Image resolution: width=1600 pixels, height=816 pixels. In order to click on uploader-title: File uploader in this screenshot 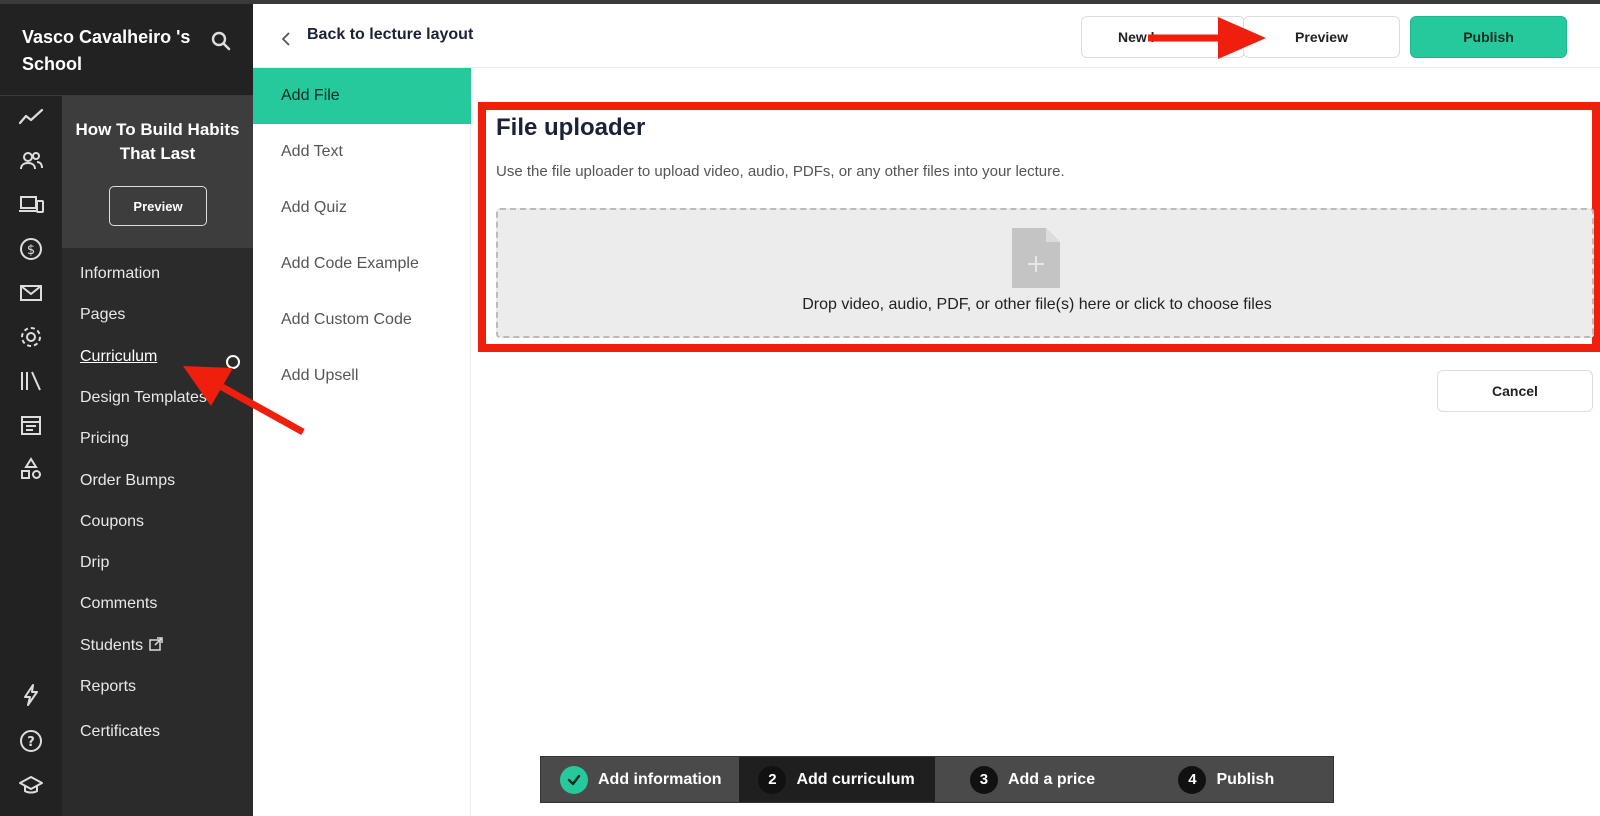, I will do `click(571, 127)`.